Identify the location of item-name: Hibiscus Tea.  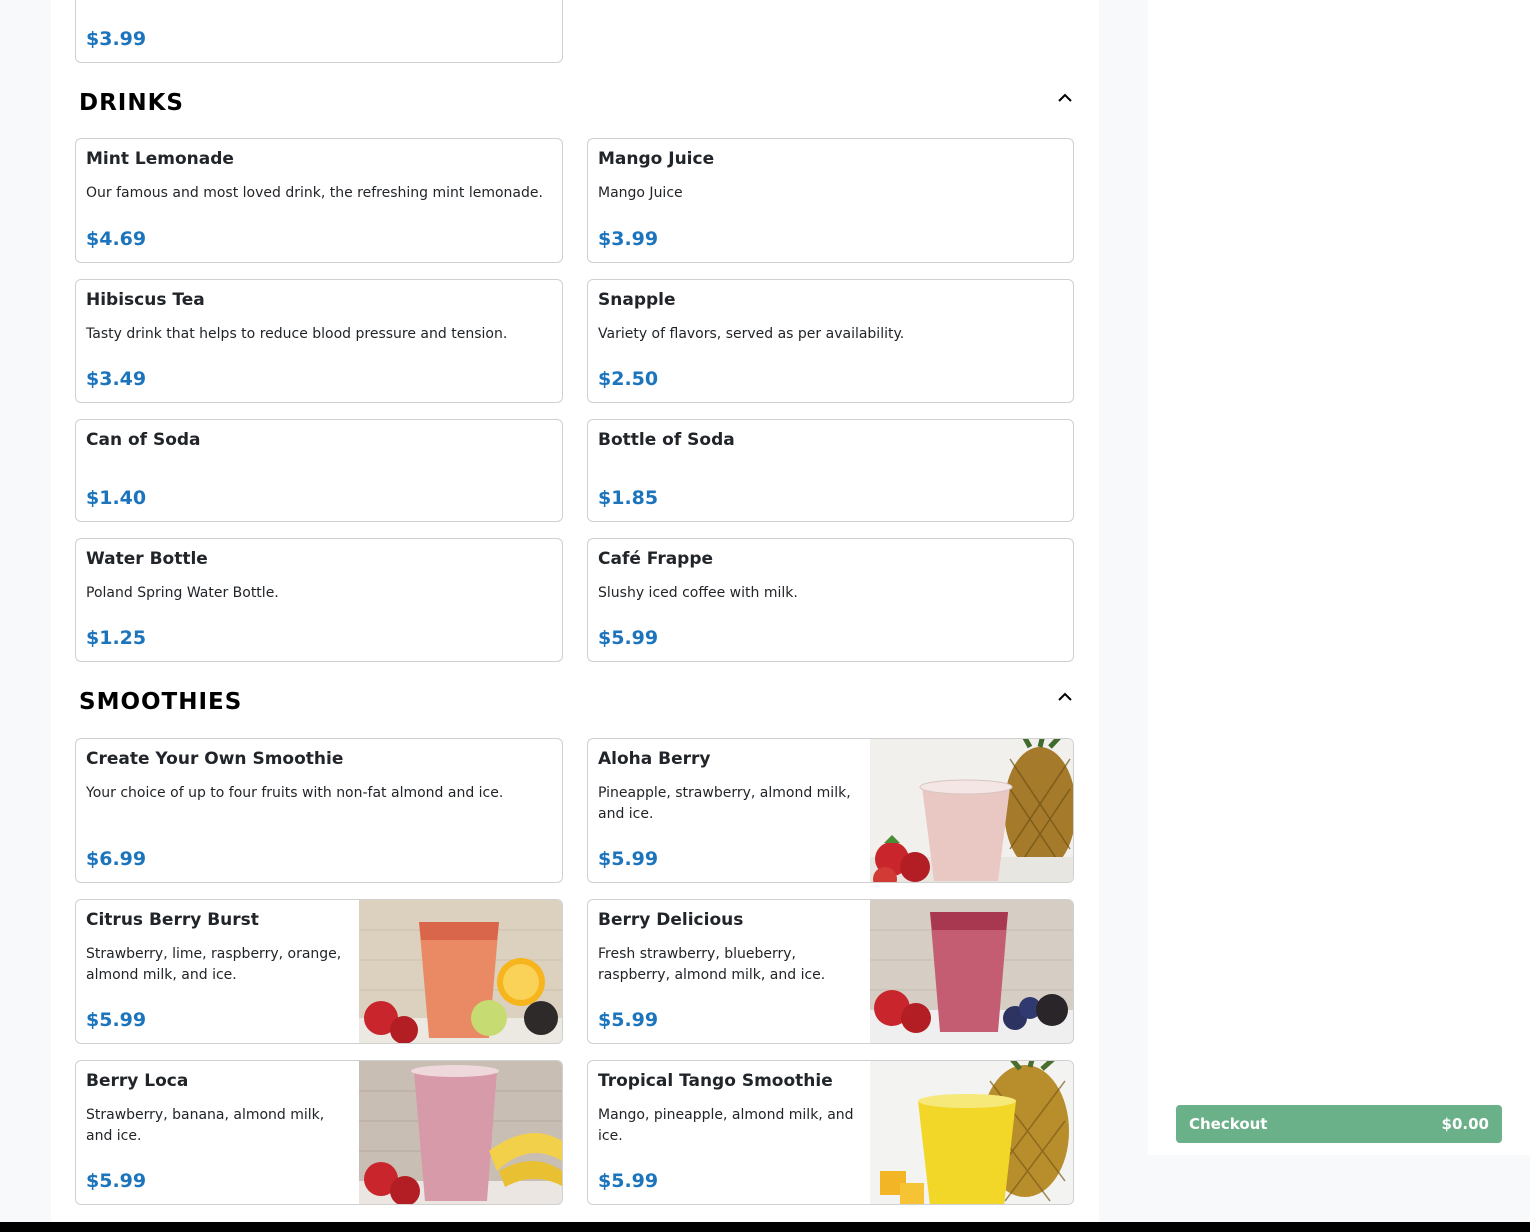
(145, 300).